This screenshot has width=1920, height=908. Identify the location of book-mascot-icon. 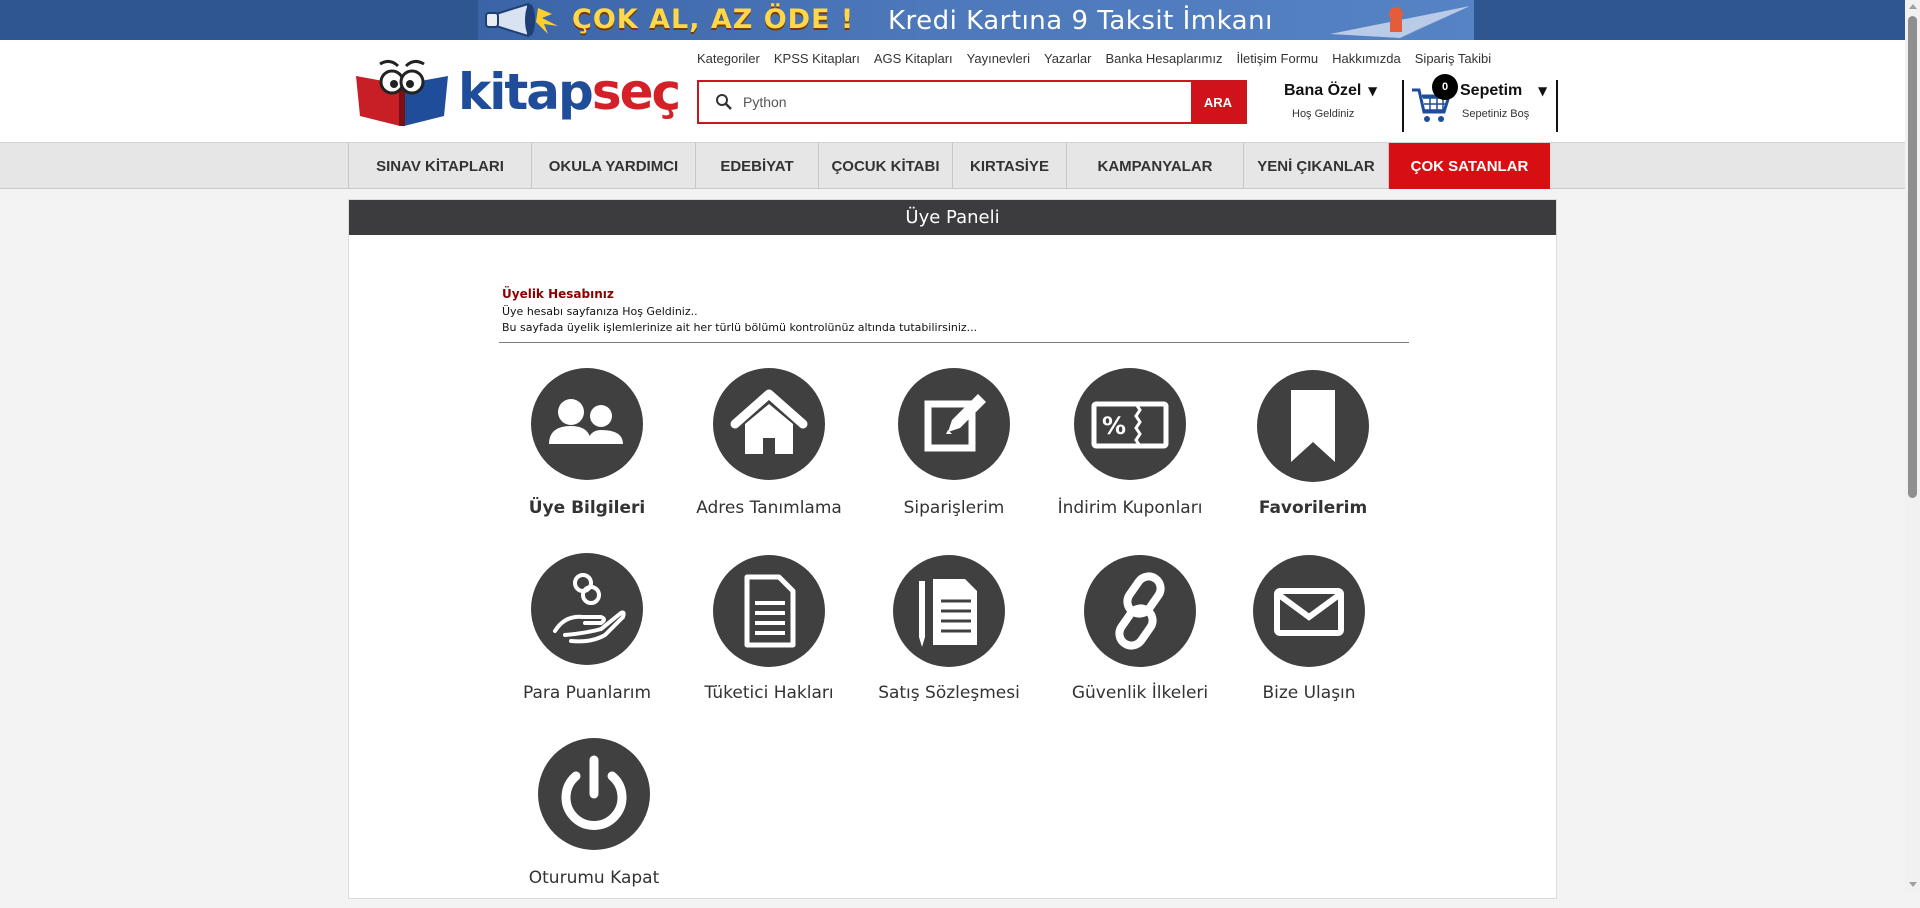
(402, 92).